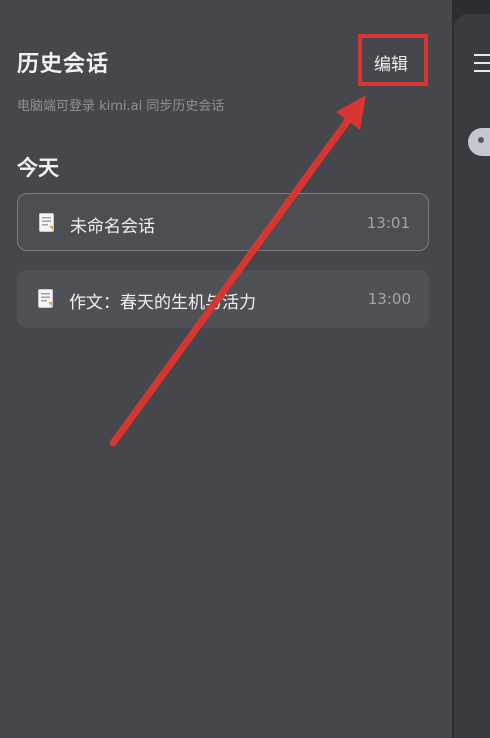  I want to click on conversation-item: 作文：春天的生机与活力 13:00, so click(223, 299).